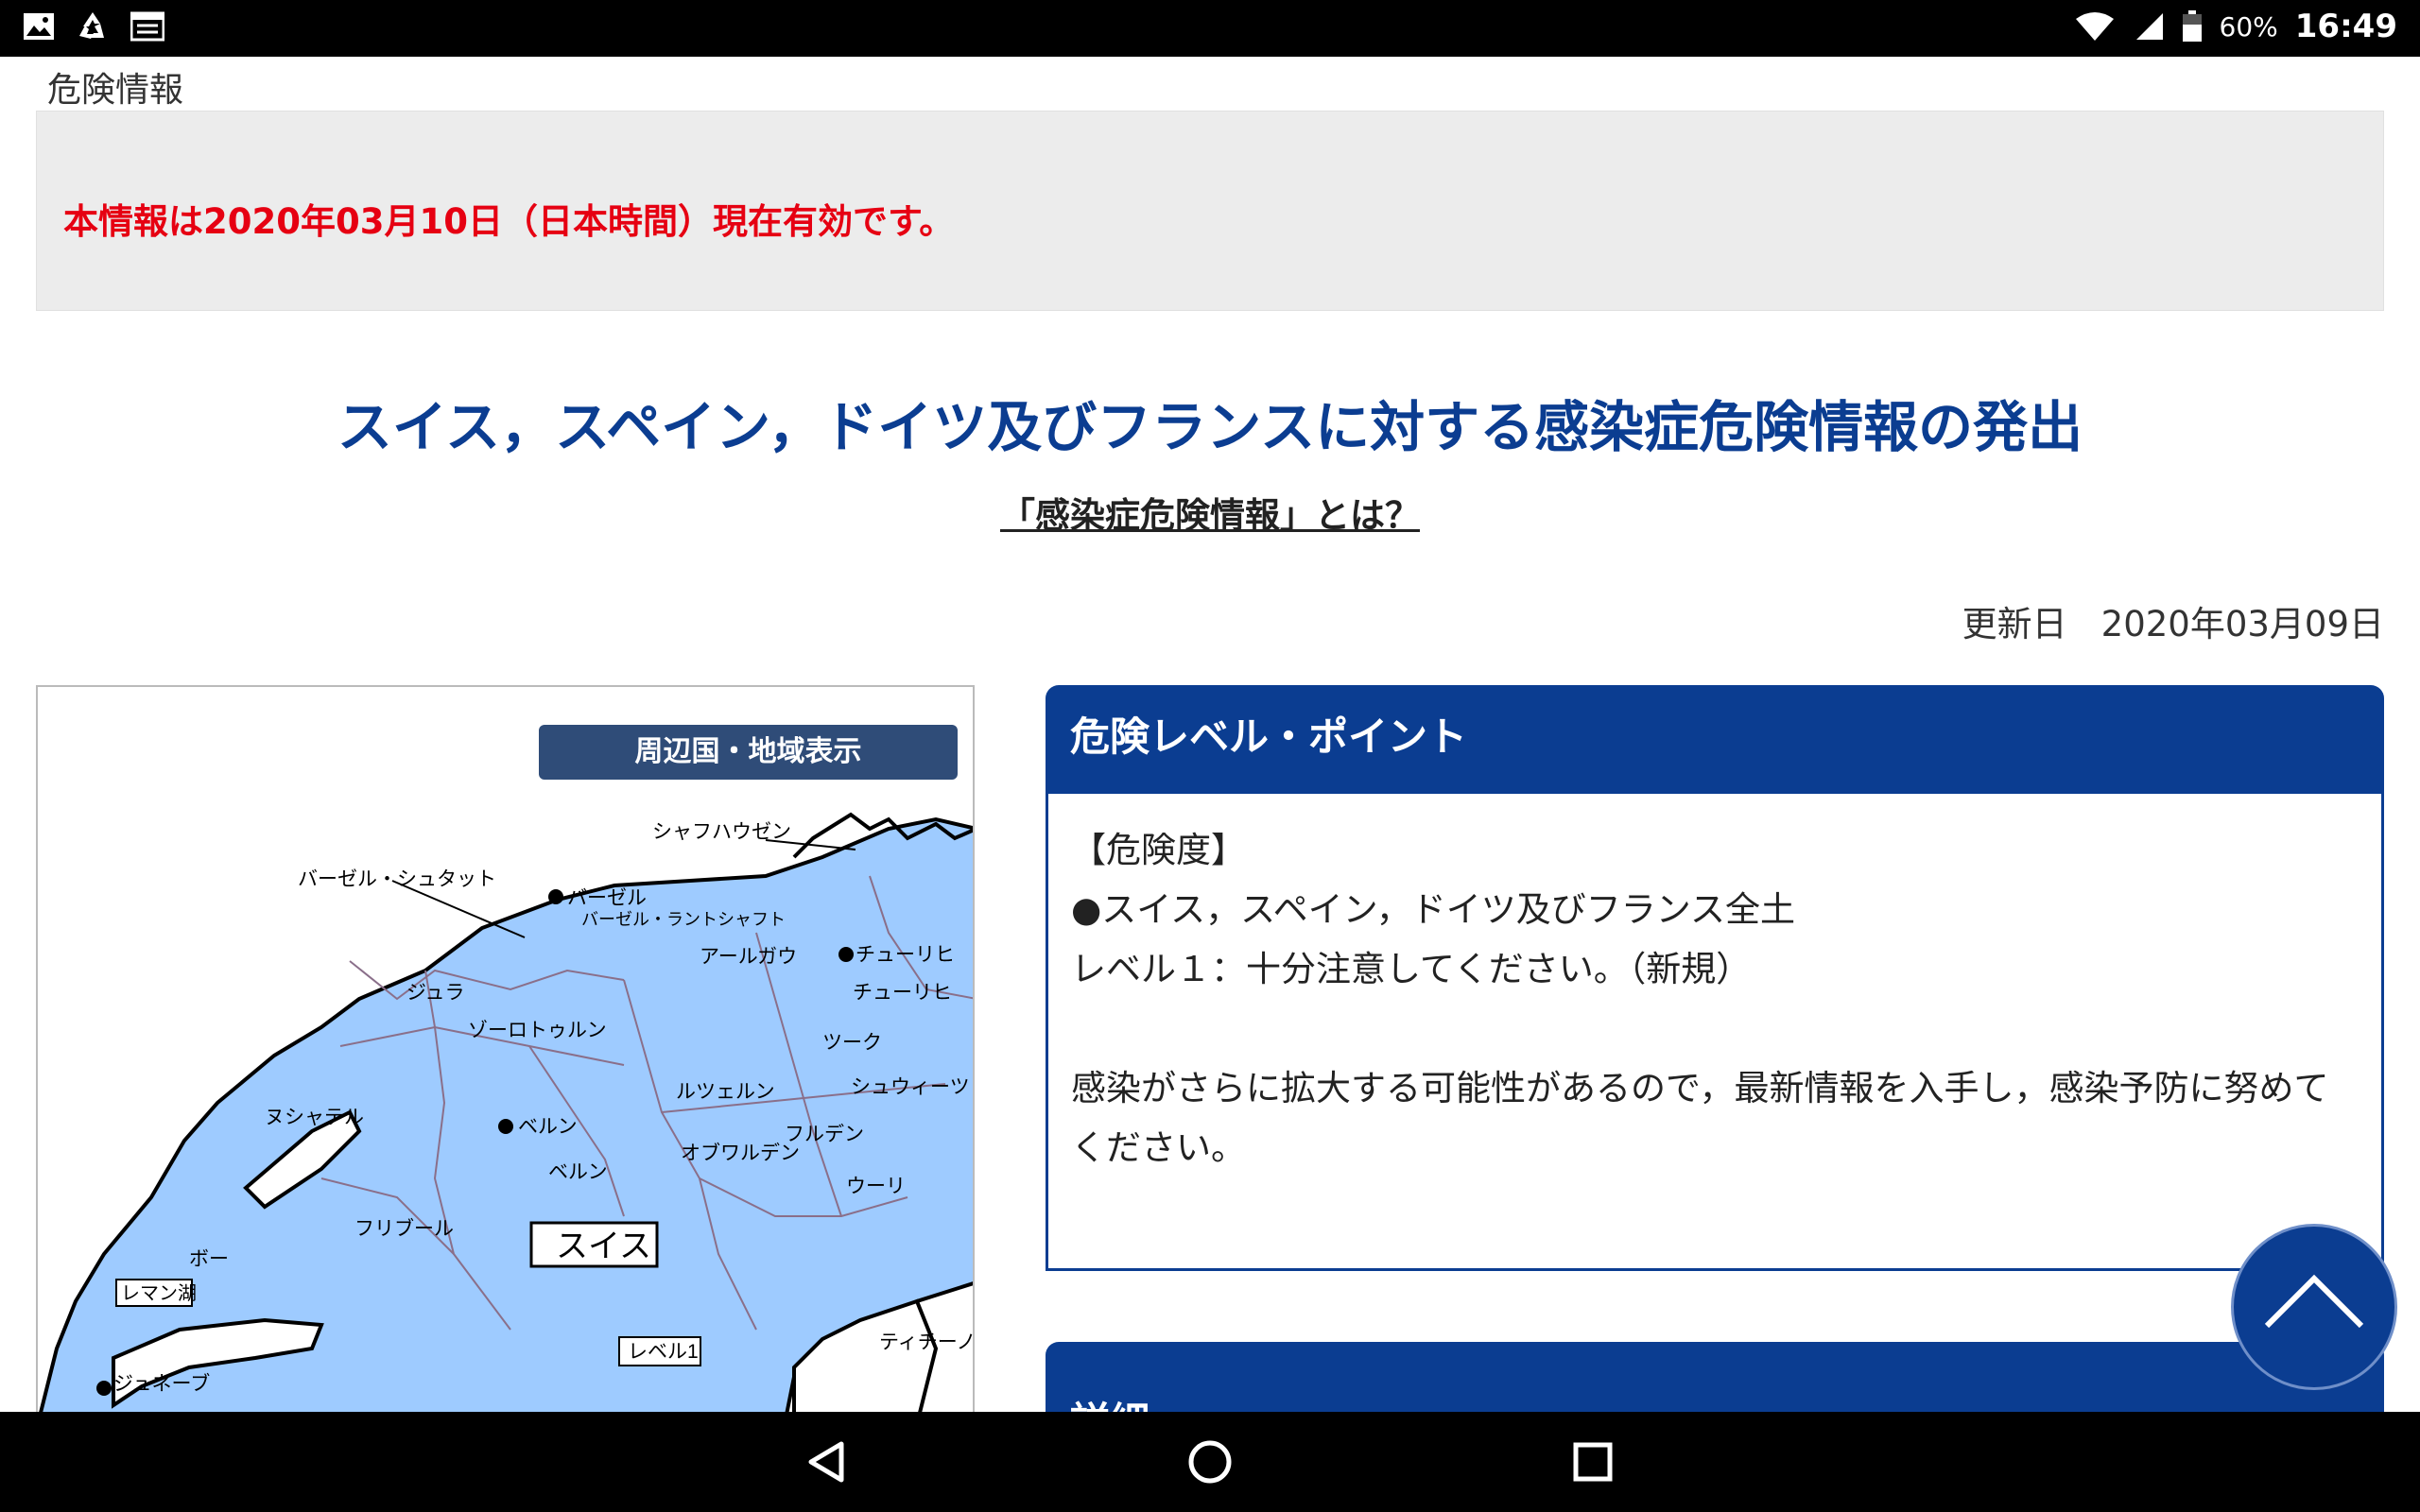 The height and width of the screenshot is (1512, 2420). Describe the element at coordinates (147, 26) in the screenshot. I see `calendar-icon` at that location.